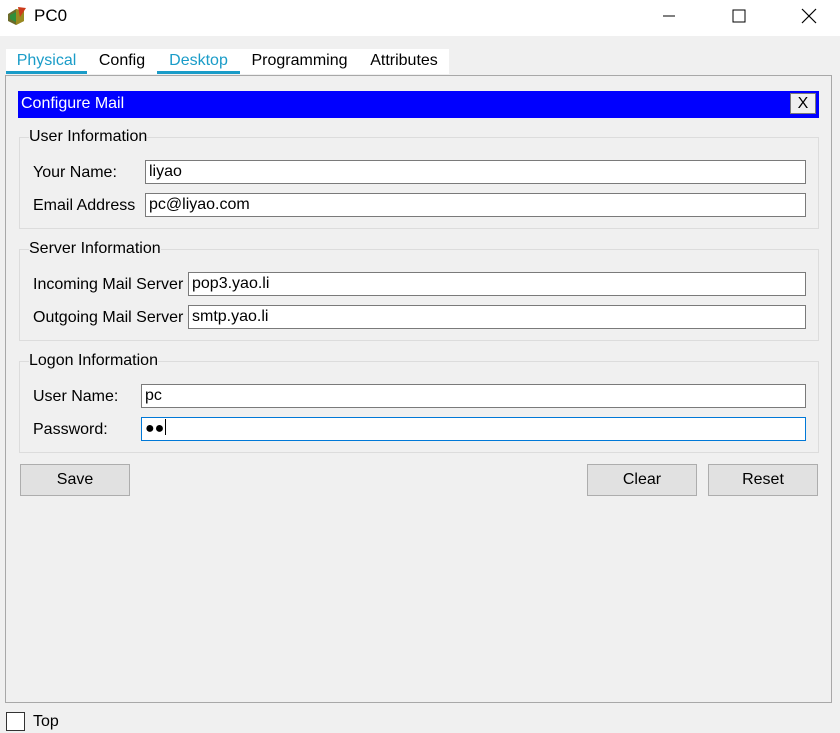 The height and width of the screenshot is (733, 840). What do you see at coordinates (108, 284) in the screenshot?
I see `incoming-mail-server-label: Incoming Mail Server` at bounding box center [108, 284].